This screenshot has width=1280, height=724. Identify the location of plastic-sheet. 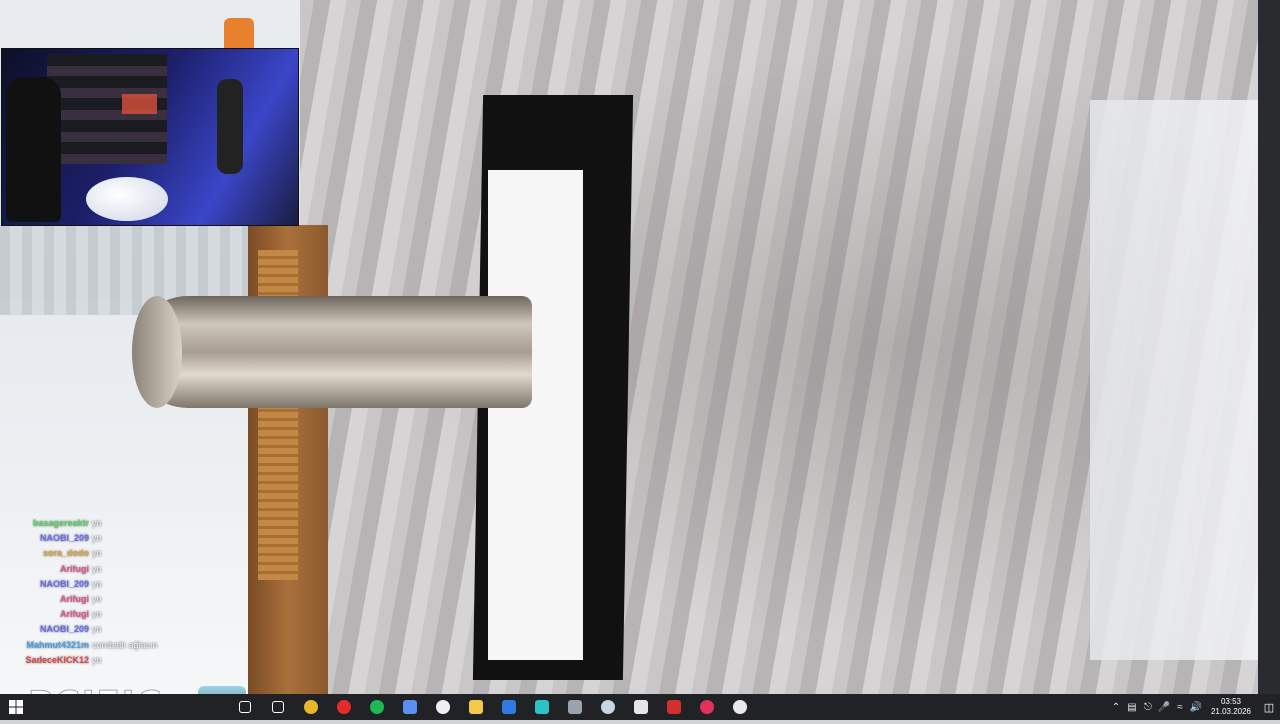
(1180, 380).